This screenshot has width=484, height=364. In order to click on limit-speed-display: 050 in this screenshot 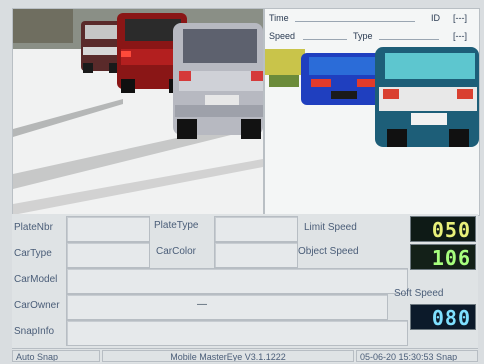, I will do `click(443, 229)`.